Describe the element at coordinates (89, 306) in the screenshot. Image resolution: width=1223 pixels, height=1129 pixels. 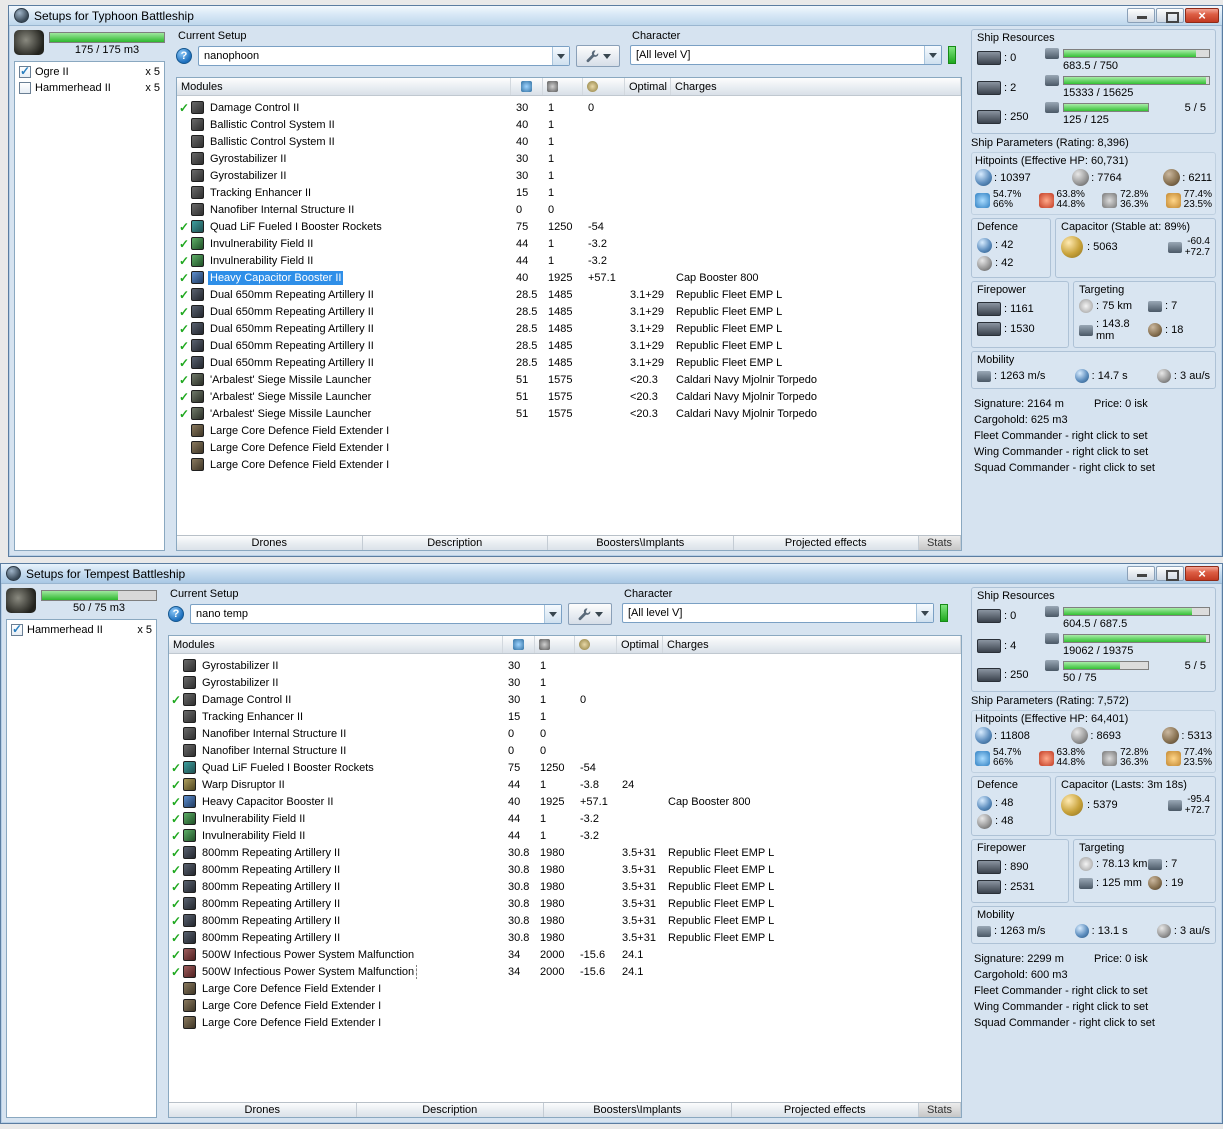
I see `drone-list: Ogre II x 5 Hammerhead II x 5` at that location.